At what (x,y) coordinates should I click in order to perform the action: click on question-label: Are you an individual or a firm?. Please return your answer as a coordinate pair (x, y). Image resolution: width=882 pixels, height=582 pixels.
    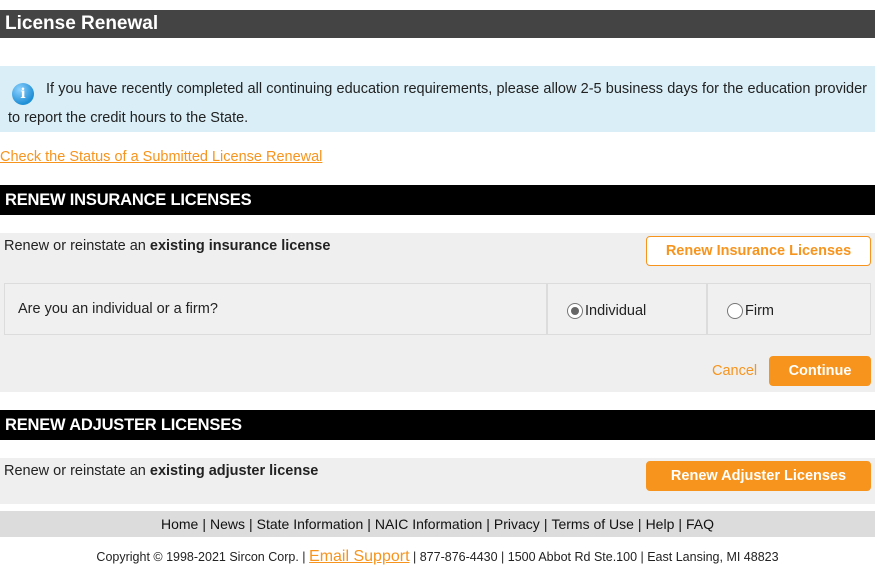
    Looking at the image, I should click on (276, 309).